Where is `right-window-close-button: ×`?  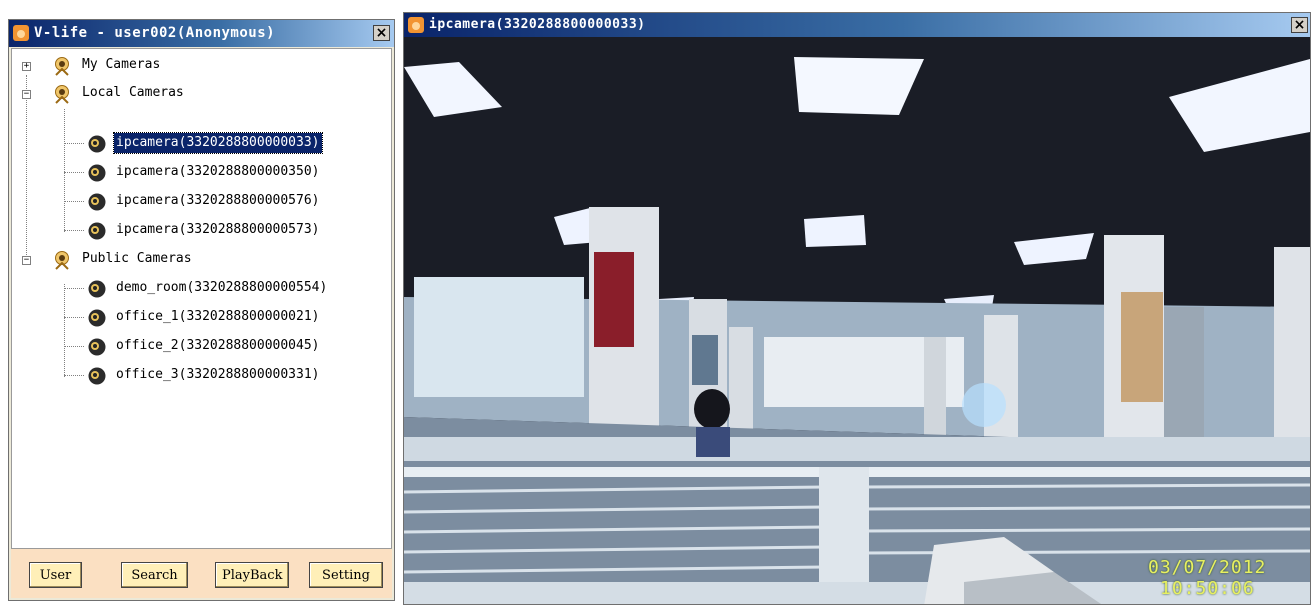 right-window-close-button: × is located at coordinates (1299, 25).